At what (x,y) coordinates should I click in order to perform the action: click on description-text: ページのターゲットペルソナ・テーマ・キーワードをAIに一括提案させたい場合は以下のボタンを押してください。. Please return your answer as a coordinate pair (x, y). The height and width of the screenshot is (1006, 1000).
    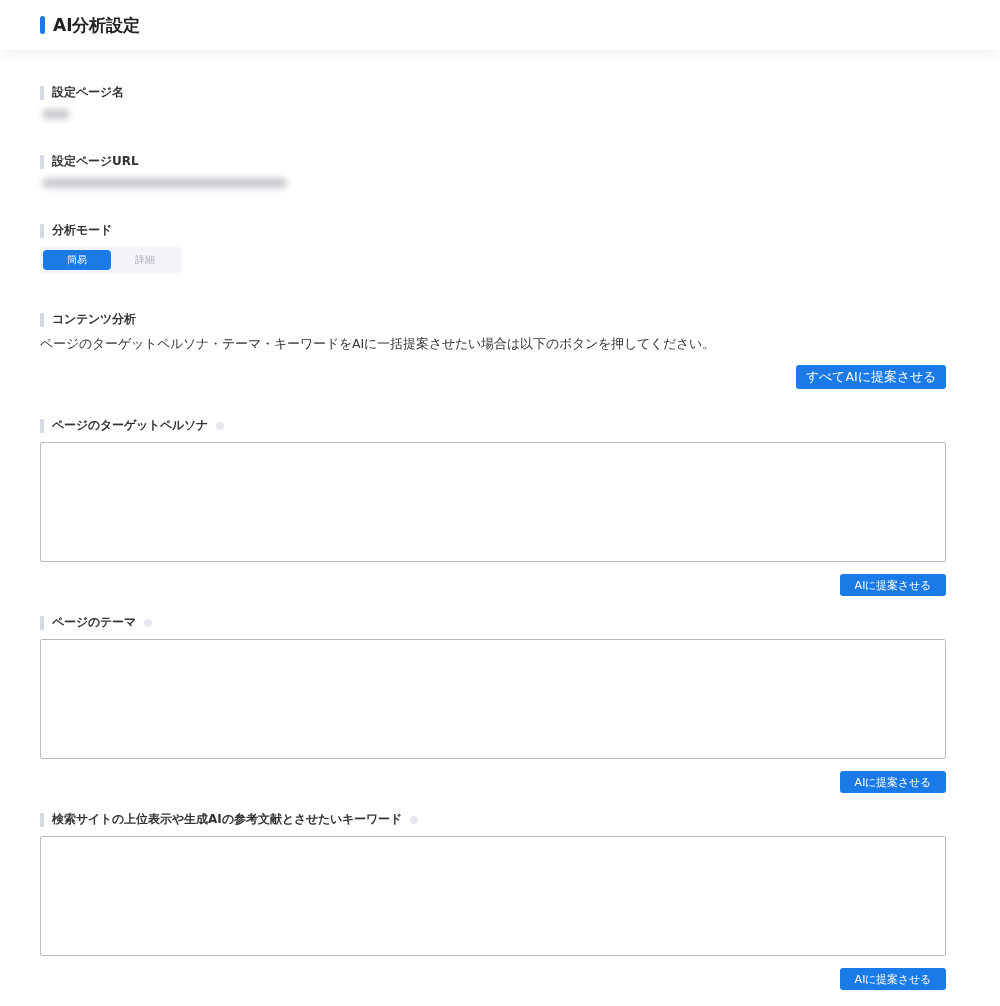
    Looking at the image, I should click on (378, 344).